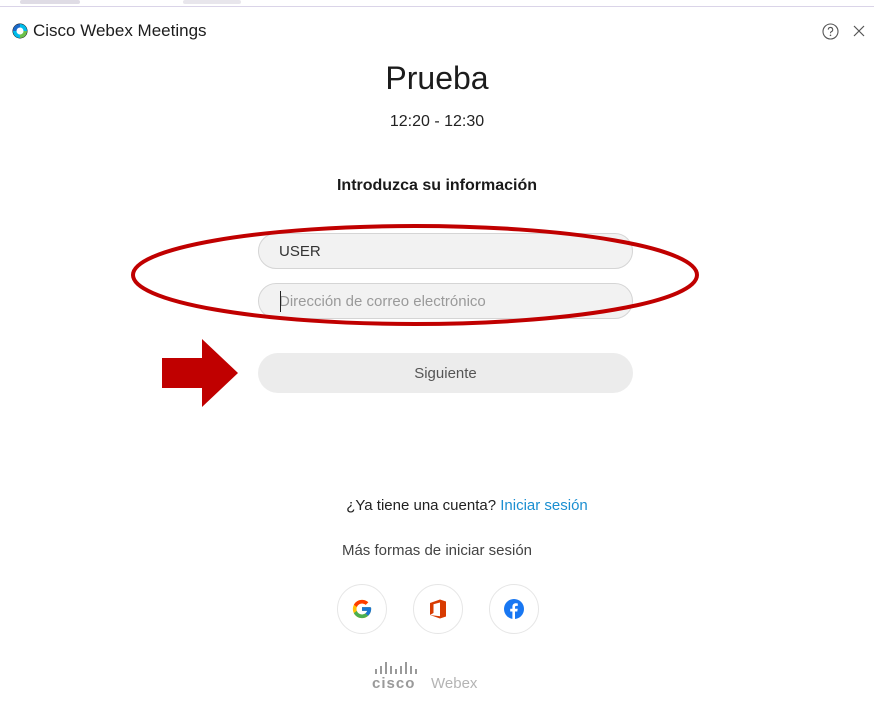 The image size is (874, 702). Describe the element at coordinates (454, 683) in the screenshot. I see `webex-wordmark: Webex` at that location.